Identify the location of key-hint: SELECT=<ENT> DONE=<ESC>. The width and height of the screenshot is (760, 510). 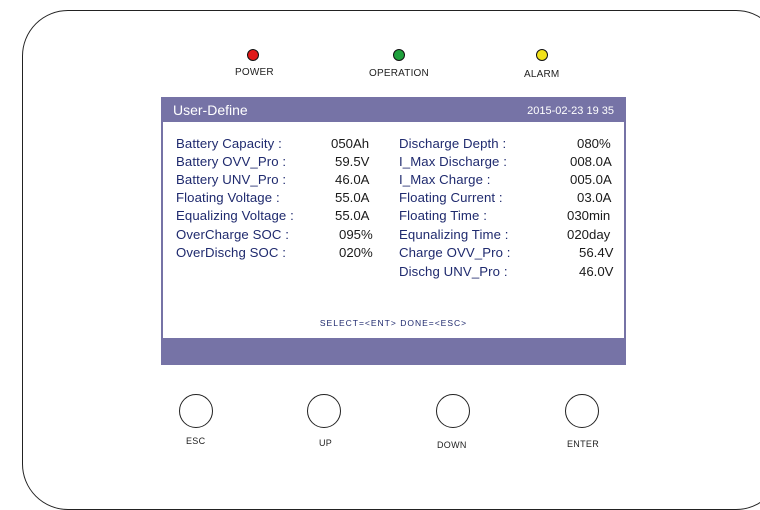
(393, 323).